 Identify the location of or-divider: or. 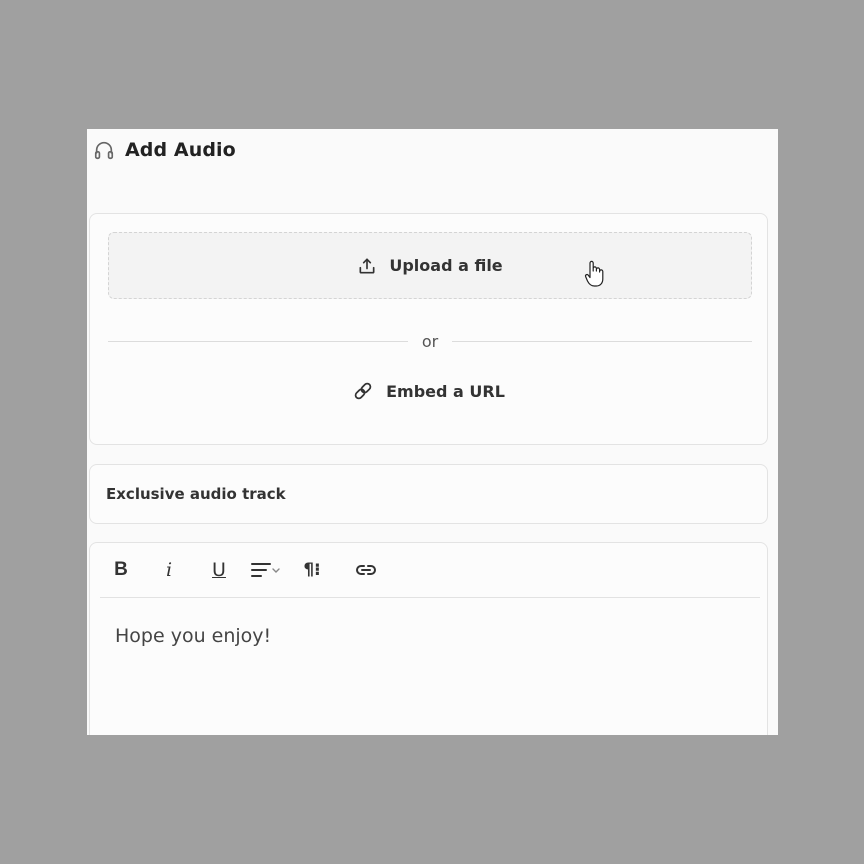
(430, 341).